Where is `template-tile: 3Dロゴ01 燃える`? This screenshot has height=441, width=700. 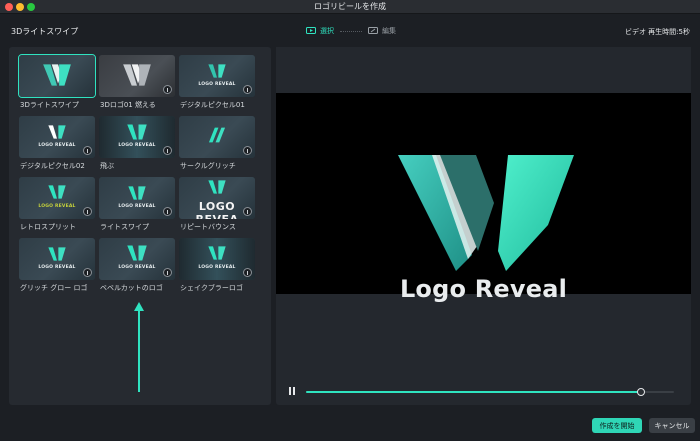
template-tile: 3Dロゴ01 燃える is located at coordinates (137, 85).